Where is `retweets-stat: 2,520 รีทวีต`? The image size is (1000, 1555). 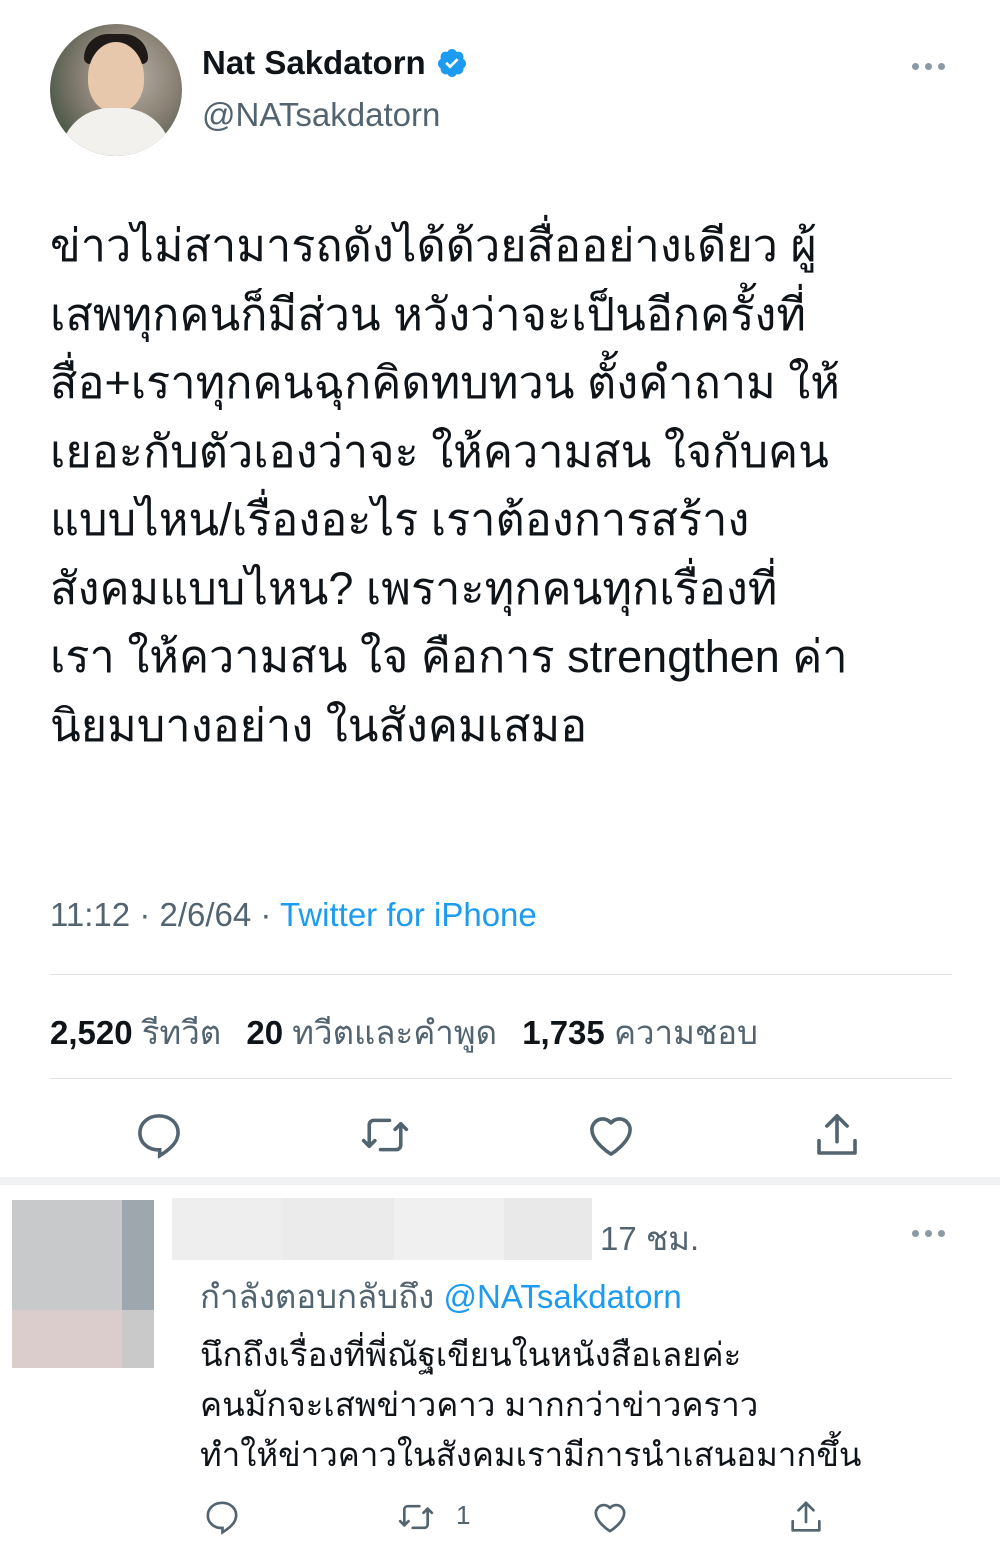 retweets-stat: 2,520 รีทวีต is located at coordinates (135, 1032).